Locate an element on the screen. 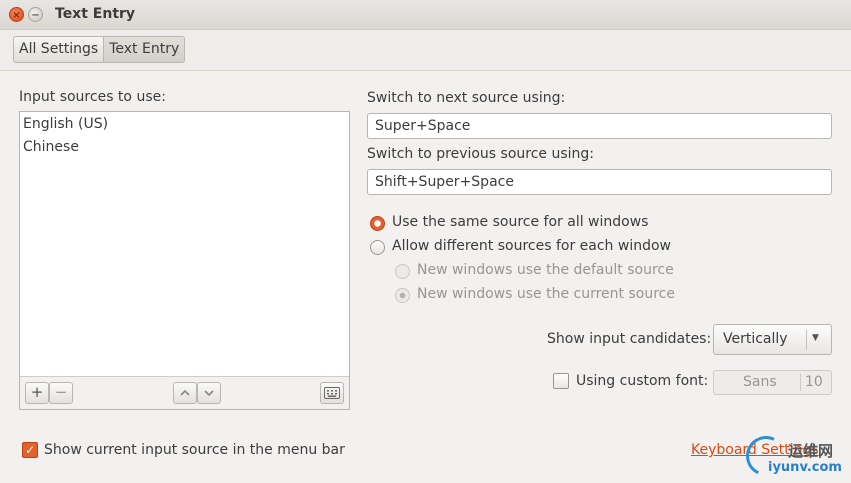  default-source-radio is located at coordinates (402, 271).